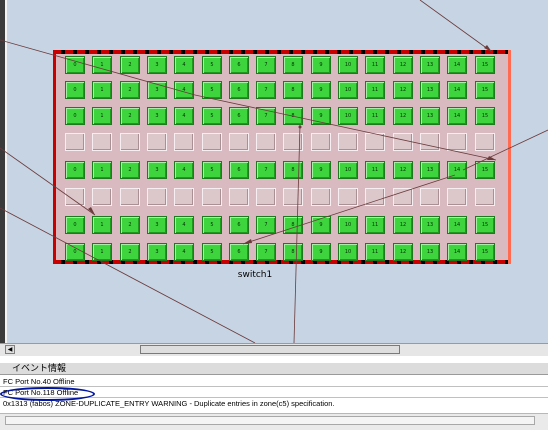 Image resolution: width=548 pixels, height=430 pixels. I want to click on canvas-horizontal-scrollbar: ◀, so click(274, 349).